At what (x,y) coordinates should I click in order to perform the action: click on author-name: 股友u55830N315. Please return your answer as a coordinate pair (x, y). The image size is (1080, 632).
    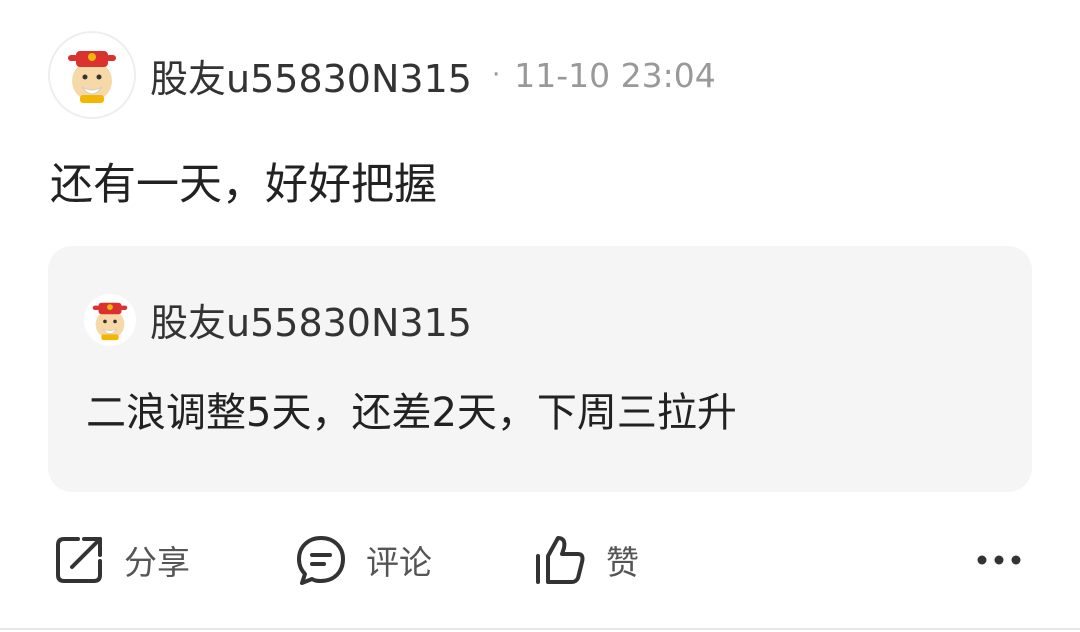
    Looking at the image, I should click on (311, 75).